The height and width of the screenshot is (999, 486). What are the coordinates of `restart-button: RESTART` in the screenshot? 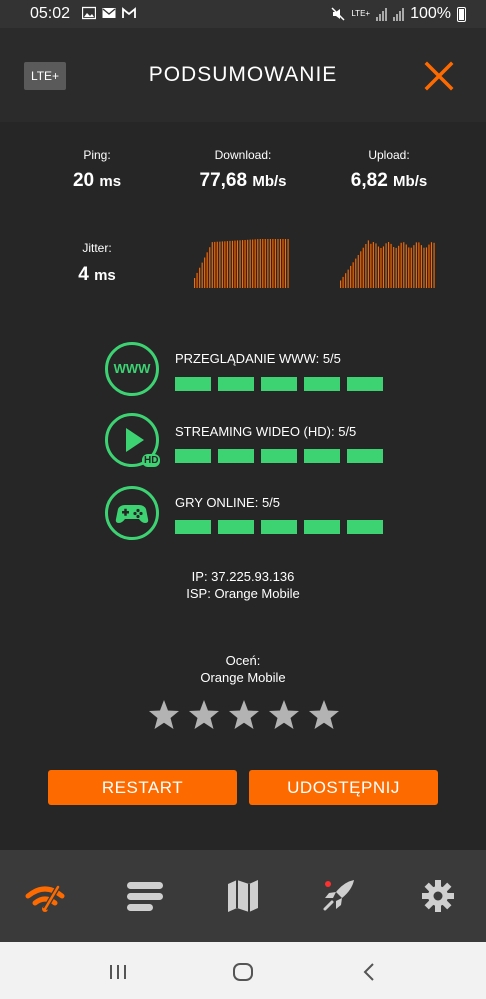 It's located at (142, 787).